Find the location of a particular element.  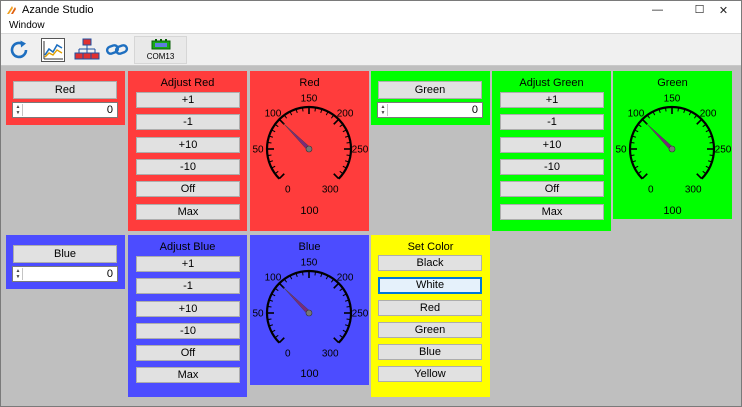

set-white-button: White is located at coordinates (430, 285).